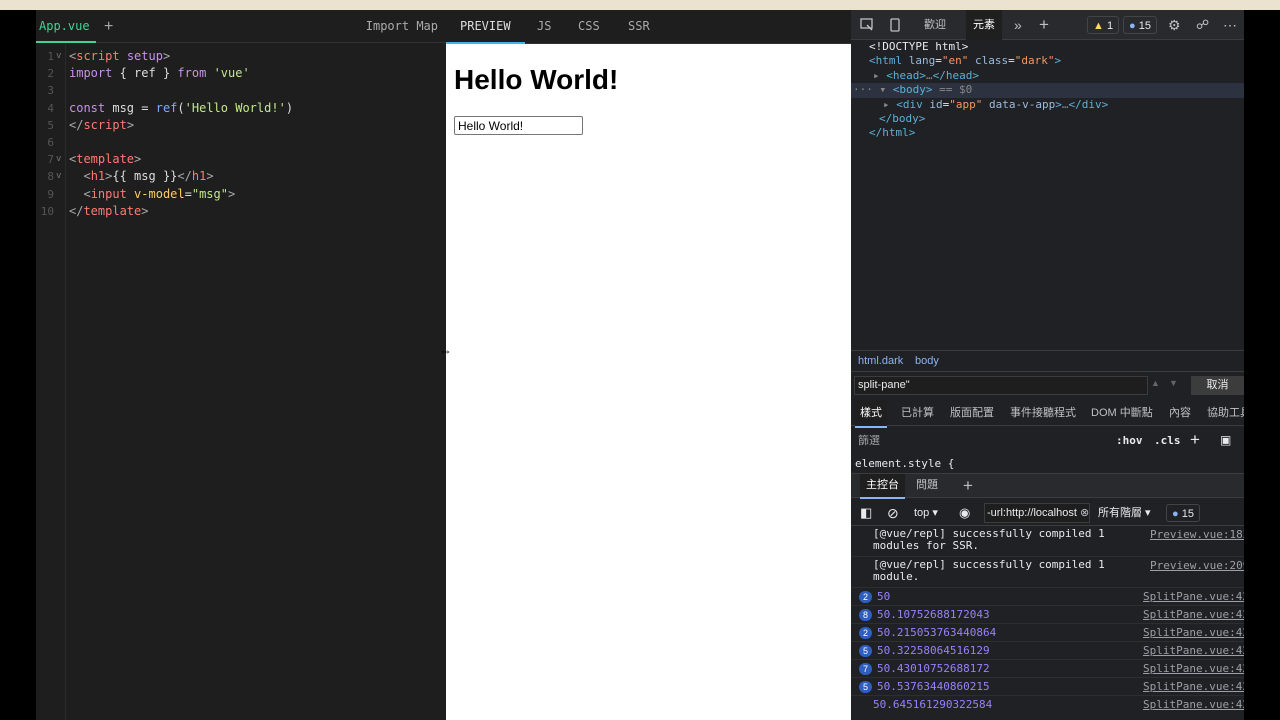  Describe the element at coordinates (1047, 633) in the screenshot. I see `console-message: 2 50.215053763440864 SplitPane.vue:42` at that location.